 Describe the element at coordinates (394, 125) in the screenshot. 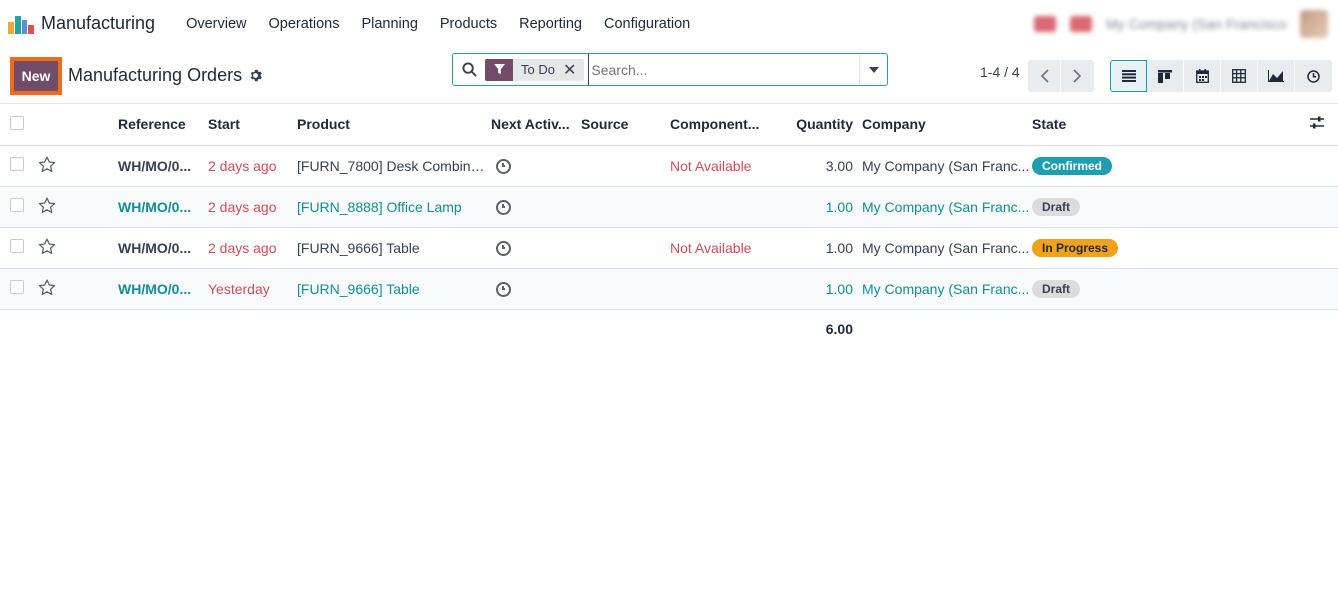

I see `header-product: Product` at that location.